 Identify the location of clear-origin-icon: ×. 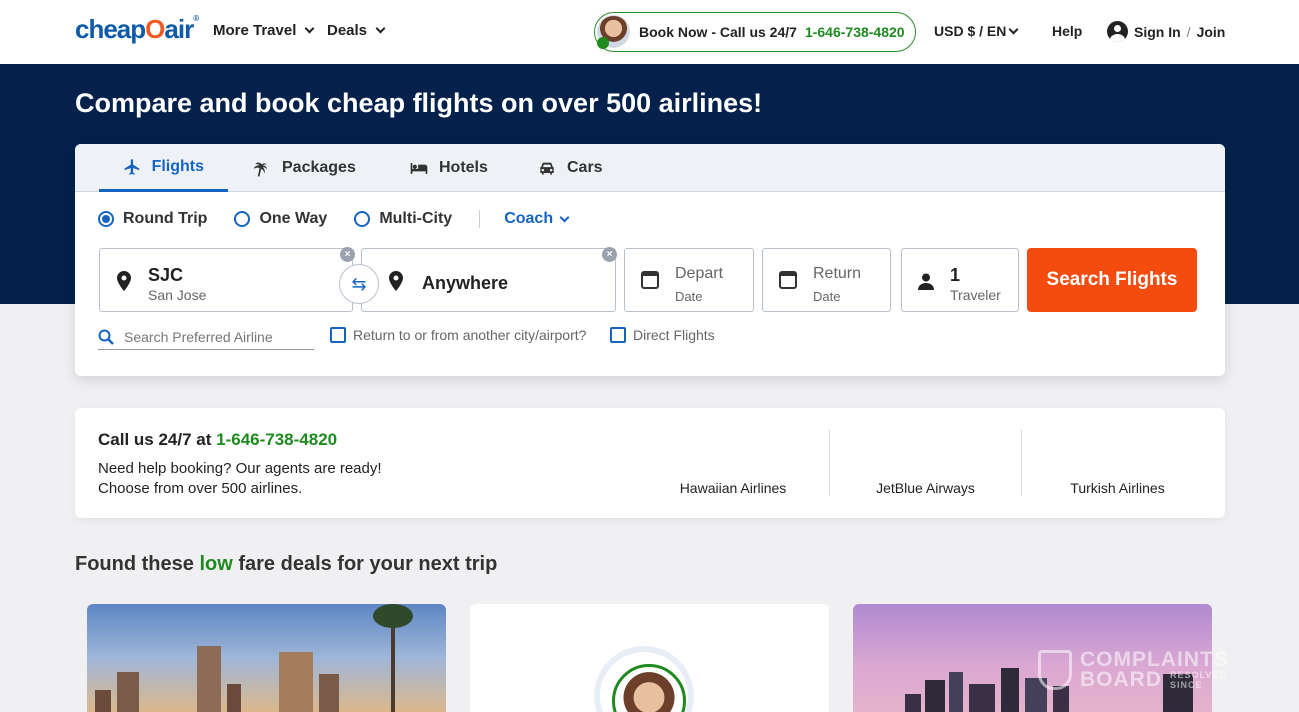
(347, 254).